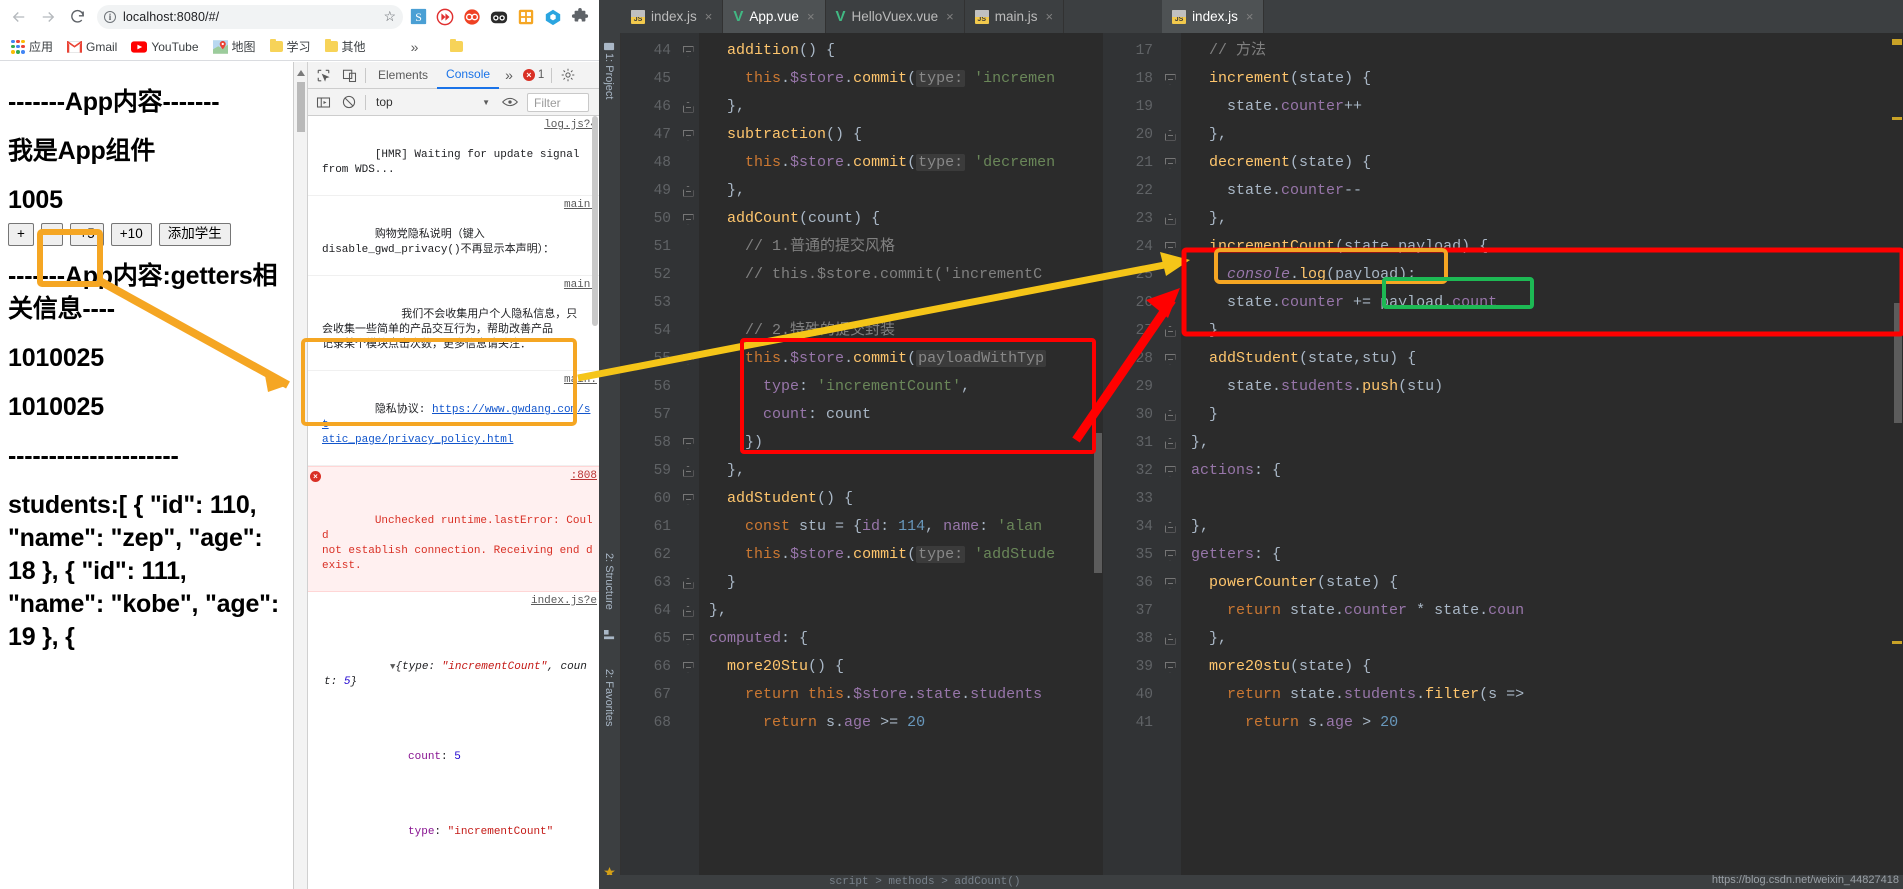  Describe the element at coordinates (1213, 16) in the screenshot. I see `editor-tab-store-index-js: index.js ×` at that location.